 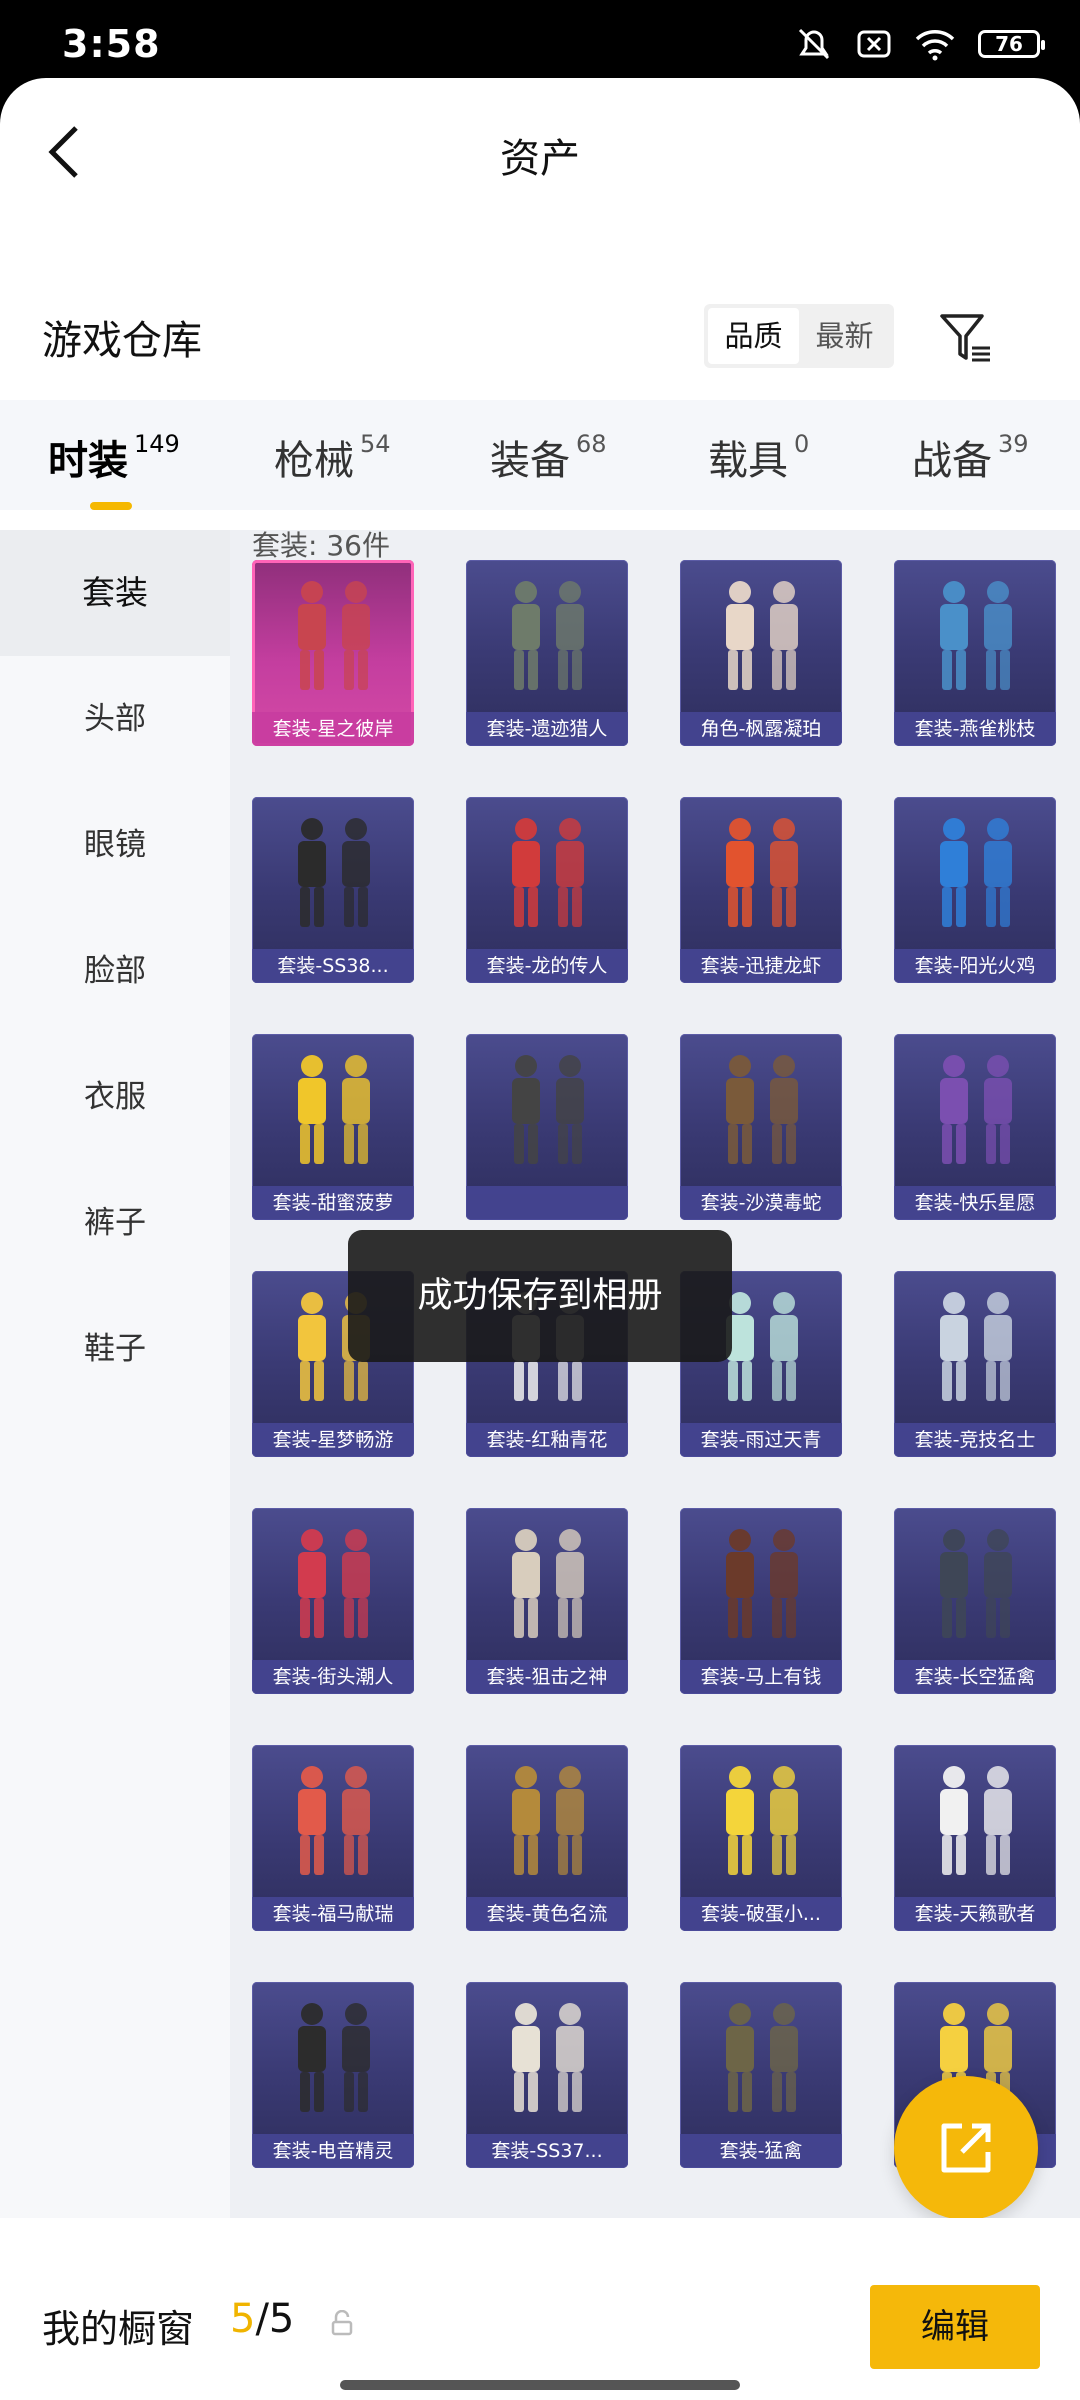 I want to click on toast-message: 成功保存到相册, so click(x=540, y=1296).